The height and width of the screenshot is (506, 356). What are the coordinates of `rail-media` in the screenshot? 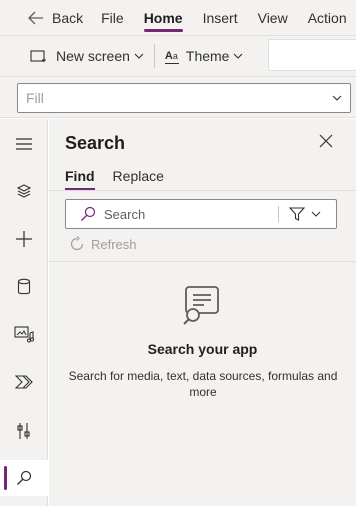 It's located at (24, 334).